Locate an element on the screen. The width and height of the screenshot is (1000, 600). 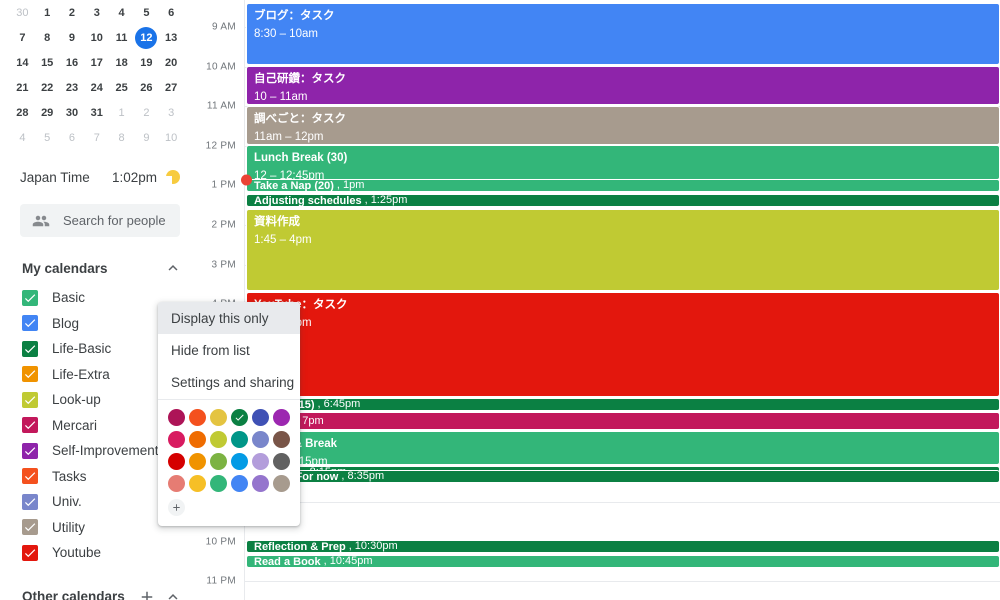
mini-cal-day: 11 is located at coordinates (121, 37).